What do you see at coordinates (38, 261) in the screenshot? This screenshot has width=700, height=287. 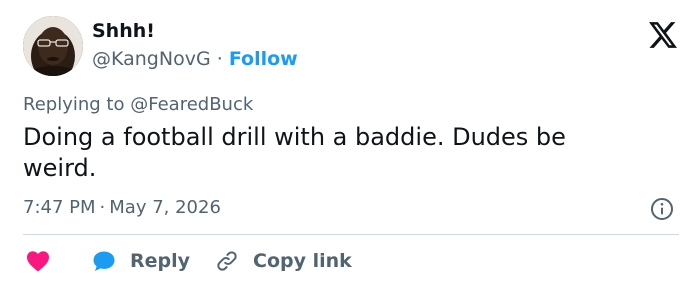 I see `heart-icon` at bounding box center [38, 261].